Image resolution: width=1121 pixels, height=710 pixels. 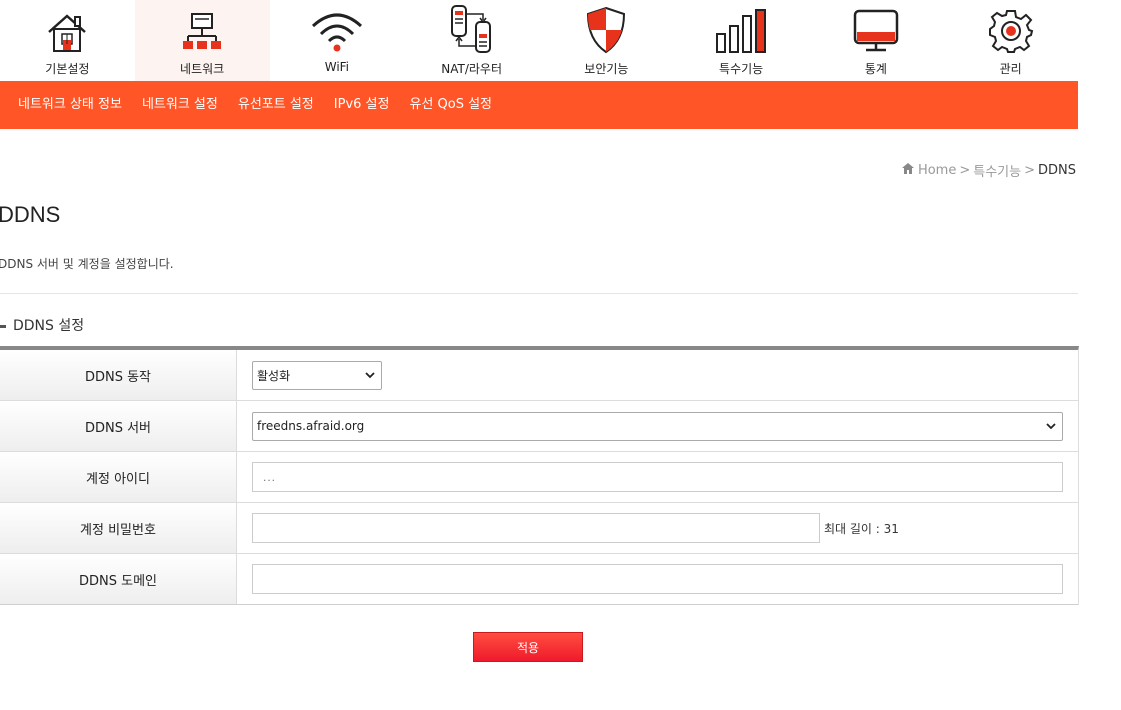 I want to click on account-password-cell: 최대 길이 : 31, so click(x=657, y=528).